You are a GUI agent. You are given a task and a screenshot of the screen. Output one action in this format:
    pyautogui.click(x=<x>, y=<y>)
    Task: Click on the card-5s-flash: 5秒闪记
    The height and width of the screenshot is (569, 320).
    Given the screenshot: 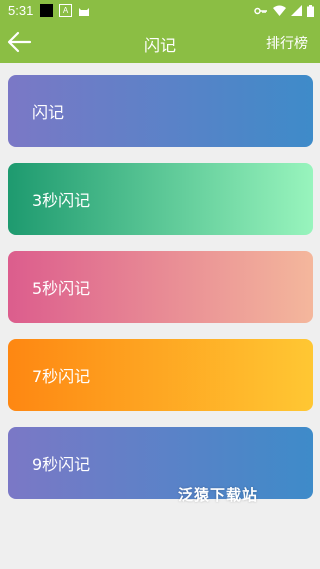 What is the action you would take?
    pyautogui.click(x=160, y=287)
    